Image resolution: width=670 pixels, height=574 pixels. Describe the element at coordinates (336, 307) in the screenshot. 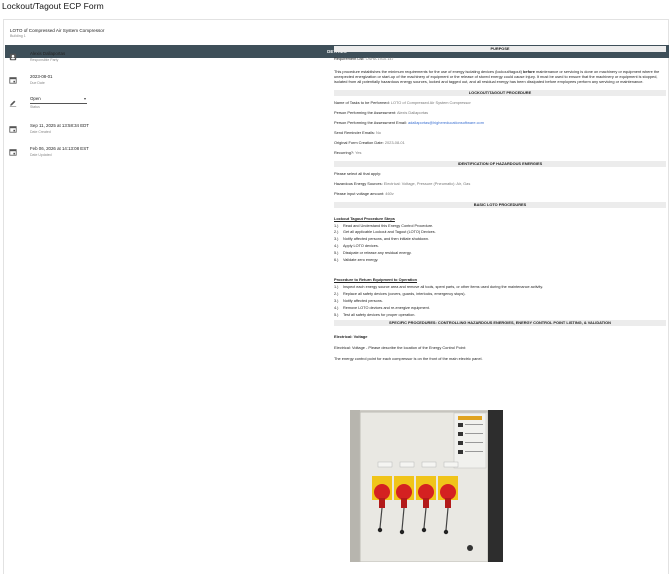

I see `step-number: 4.)` at that location.